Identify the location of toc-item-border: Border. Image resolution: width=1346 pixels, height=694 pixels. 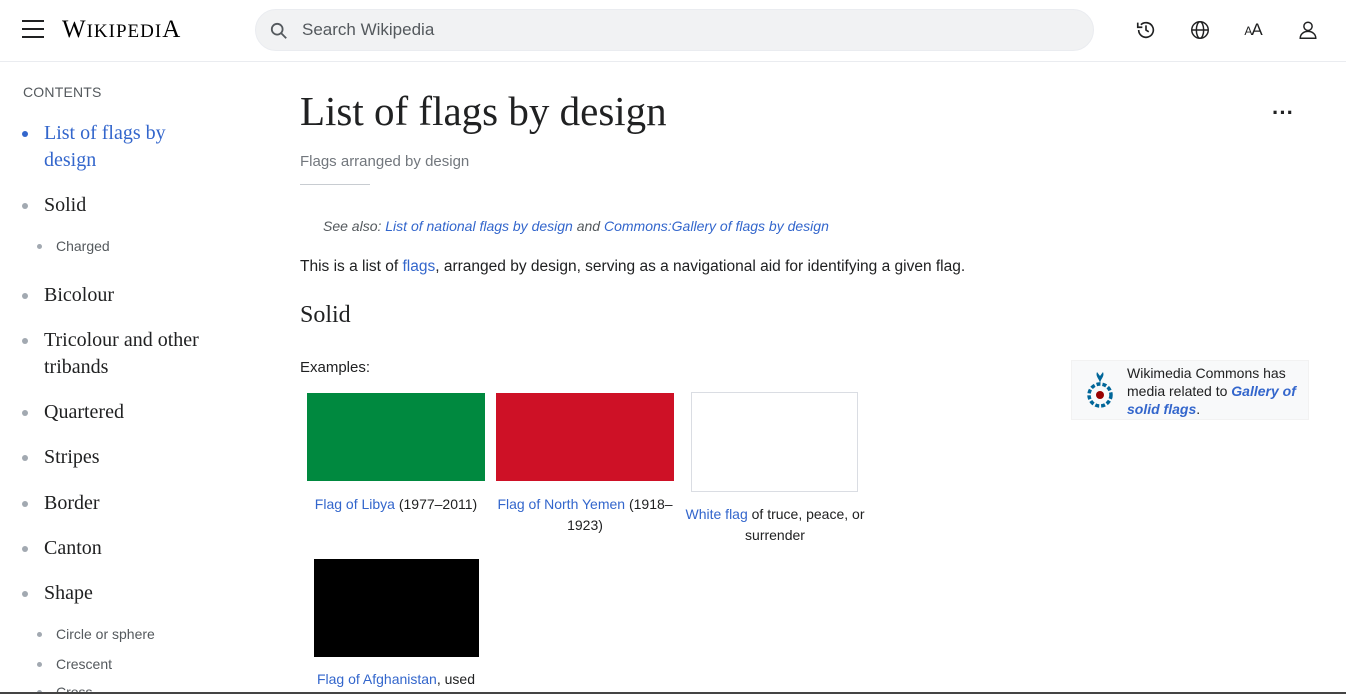
(61, 503).